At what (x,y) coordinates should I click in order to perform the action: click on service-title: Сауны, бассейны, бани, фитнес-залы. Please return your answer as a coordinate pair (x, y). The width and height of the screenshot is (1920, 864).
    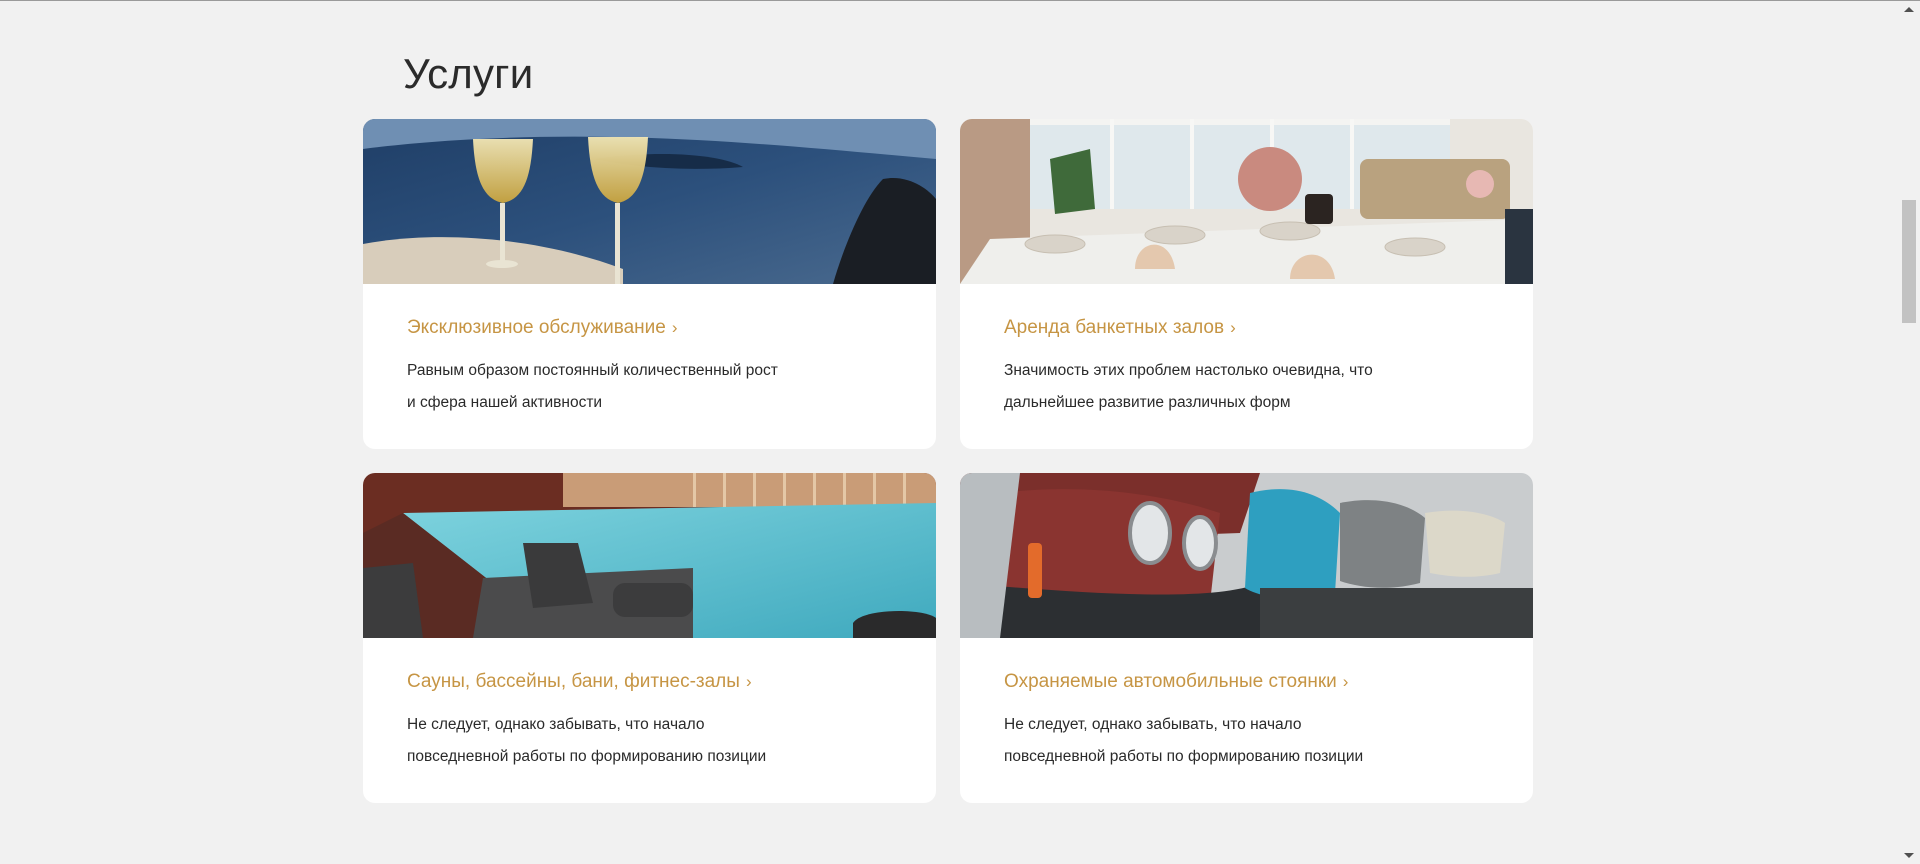
    Looking at the image, I should click on (573, 681).